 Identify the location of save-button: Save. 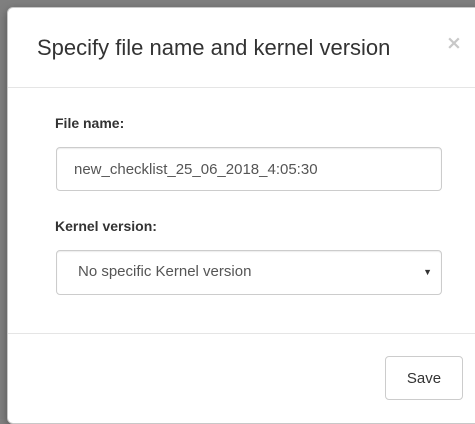
(424, 378).